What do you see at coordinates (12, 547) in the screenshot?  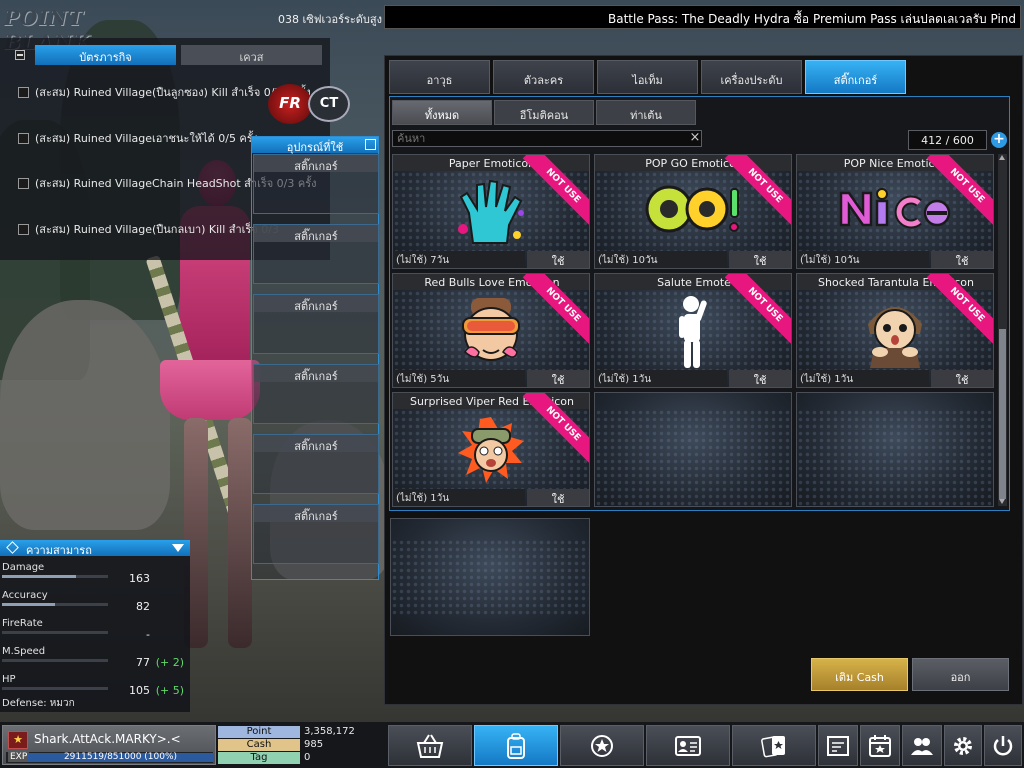 I see `diamond-icon` at bounding box center [12, 547].